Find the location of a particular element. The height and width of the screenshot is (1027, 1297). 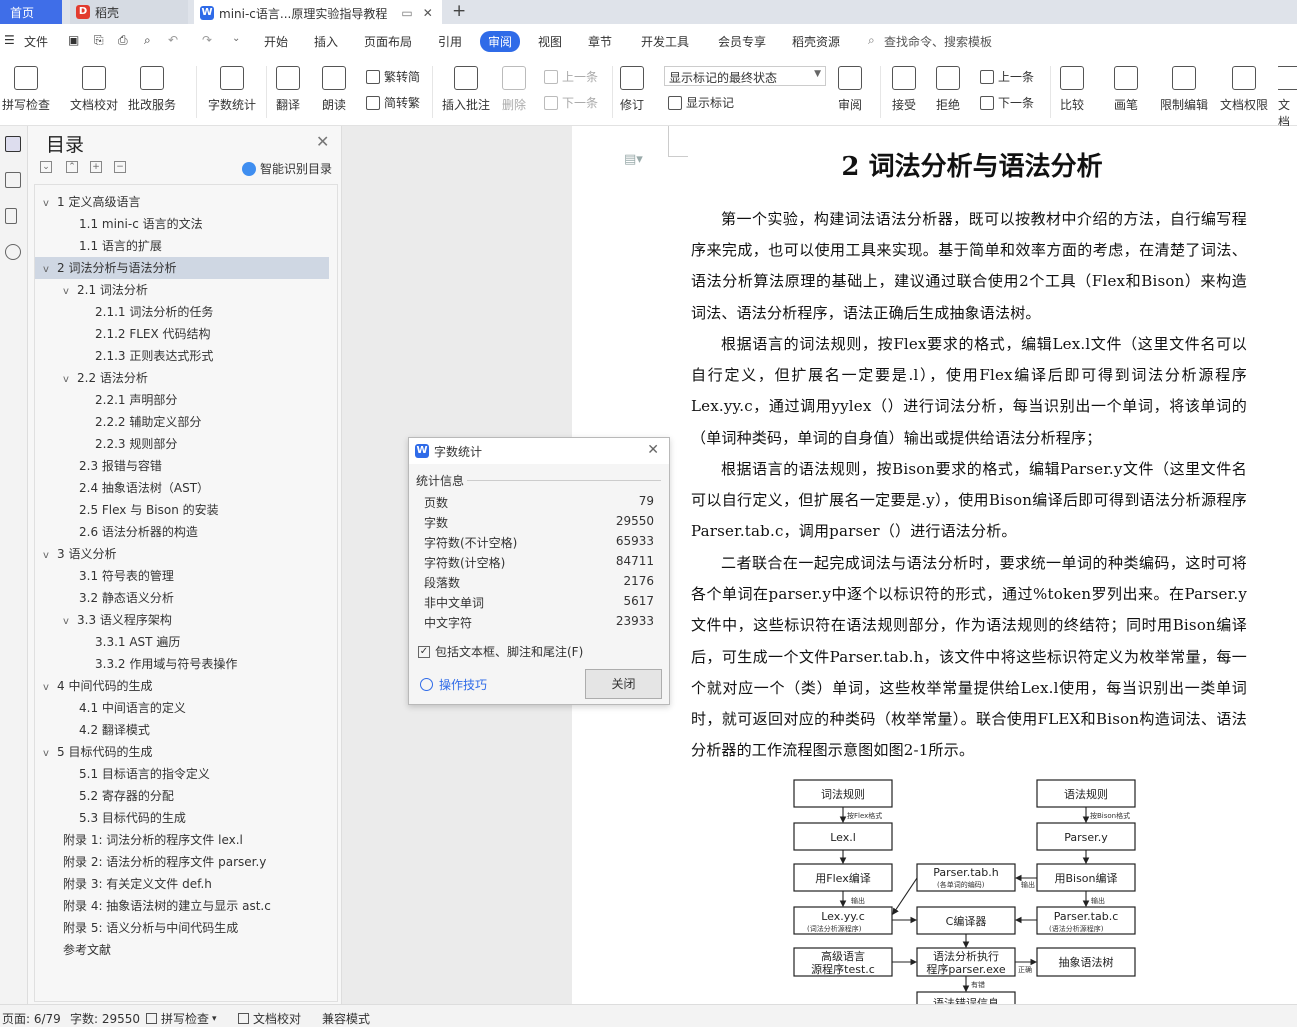

revise-button: 修订 is located at coordinates (632, 89).